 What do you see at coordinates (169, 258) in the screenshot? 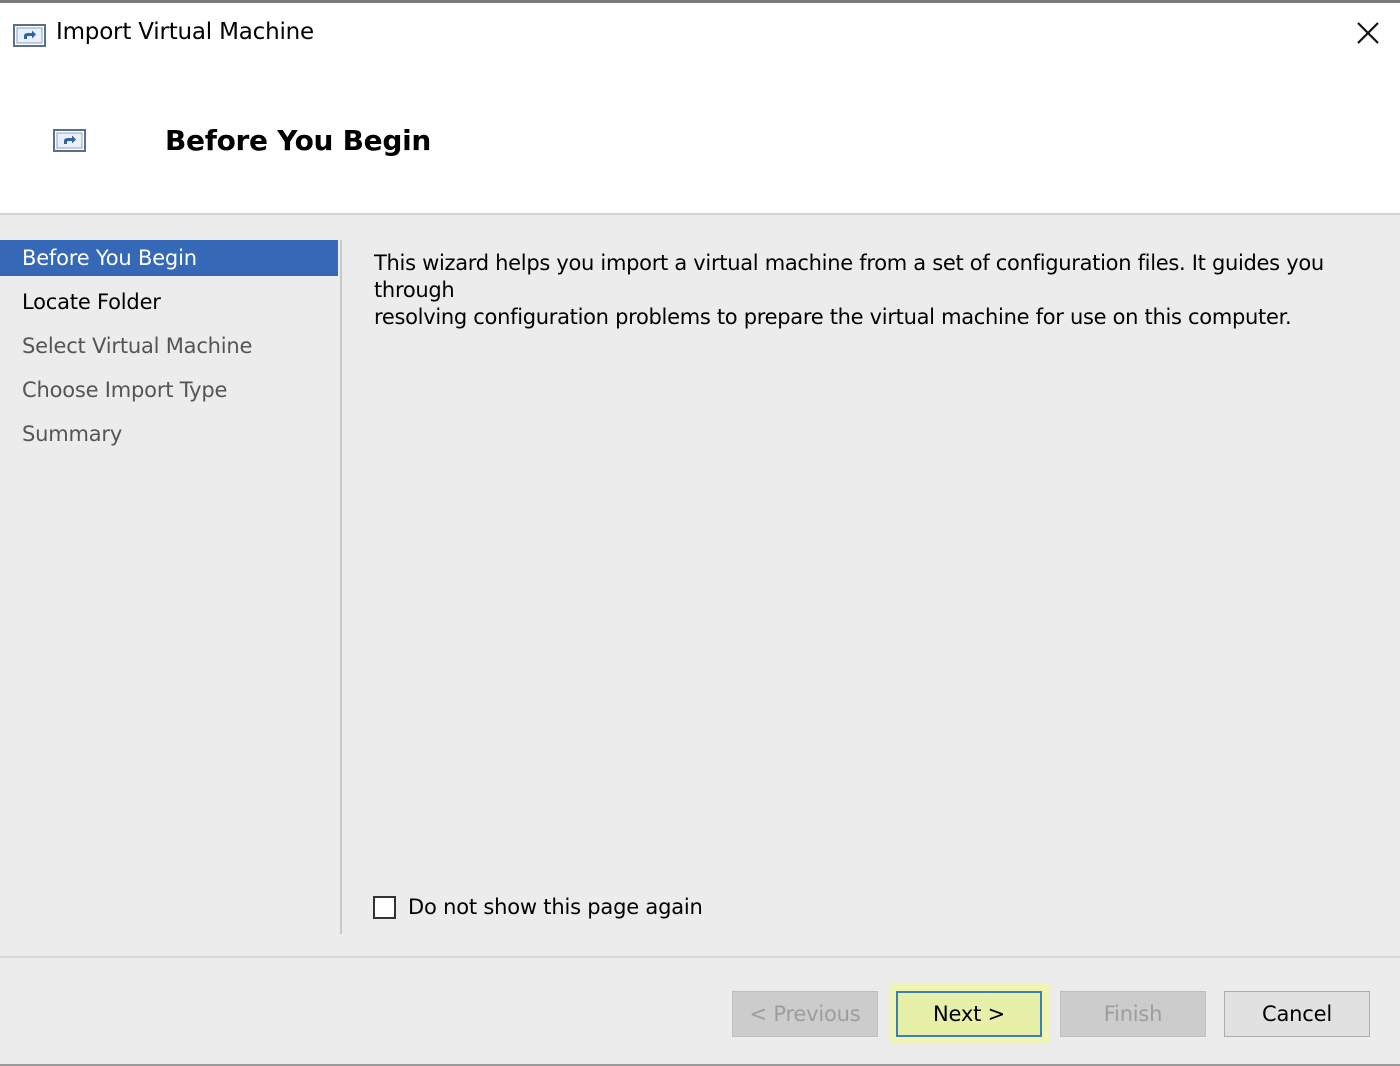
I see `step-before-you-begin: Before You Begin` at bounding box center [169, 258].